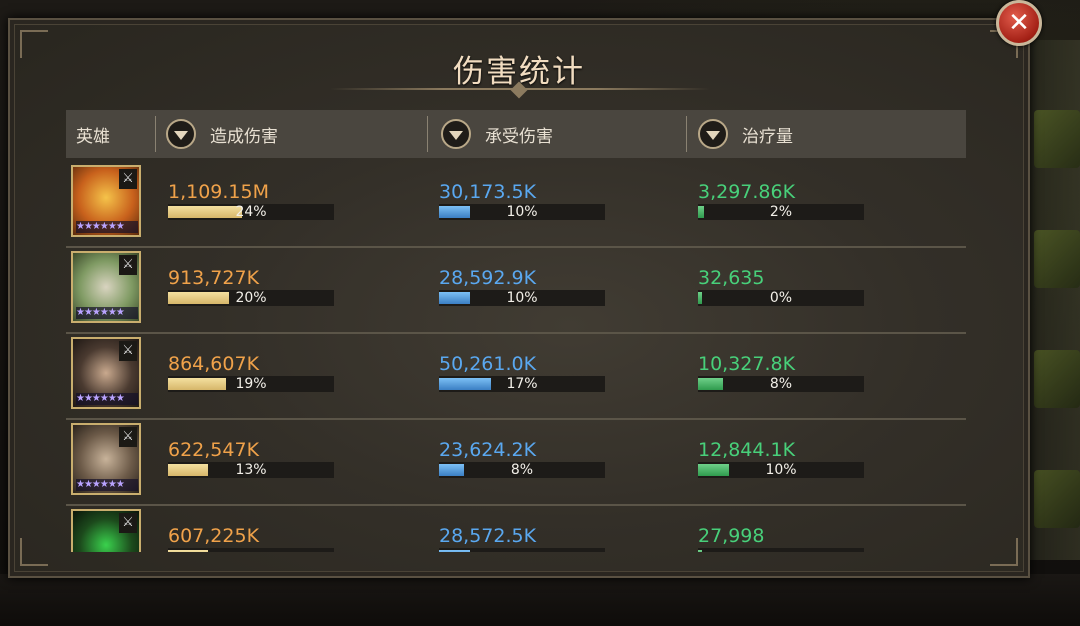 Image resolution: width=1080 pixels, height=626 pixels. I want to click on damage-taken-percent: 8%, so click(522, 470).